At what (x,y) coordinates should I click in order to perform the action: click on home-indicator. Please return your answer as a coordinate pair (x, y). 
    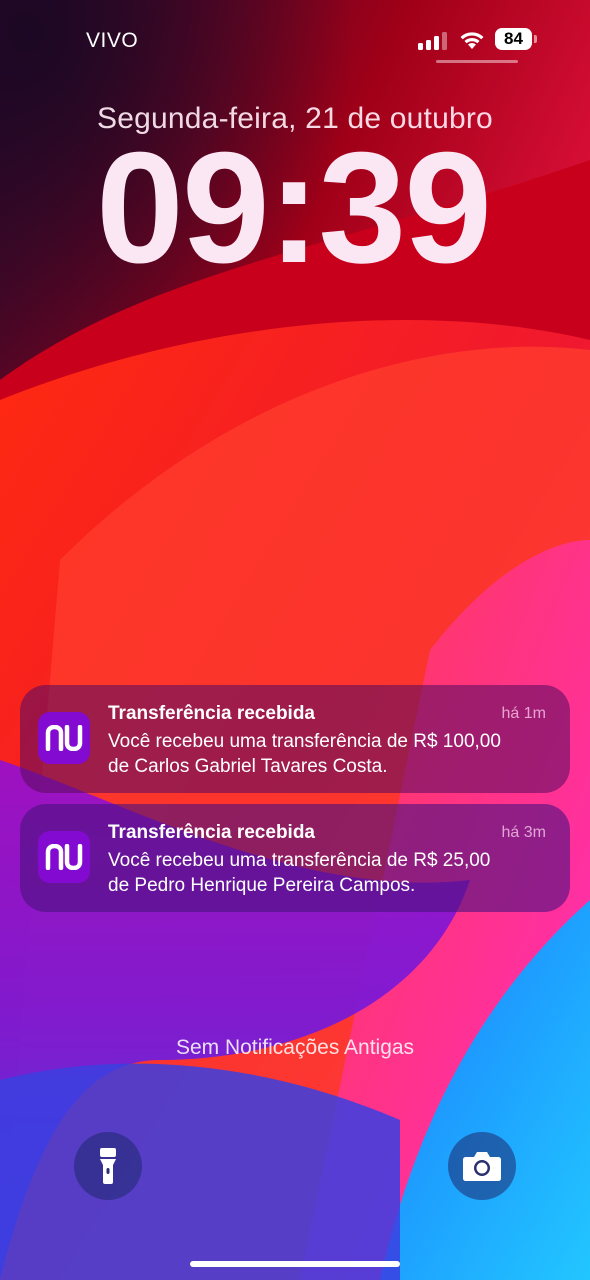
    Looking at the image, I should click on (295, 1264).